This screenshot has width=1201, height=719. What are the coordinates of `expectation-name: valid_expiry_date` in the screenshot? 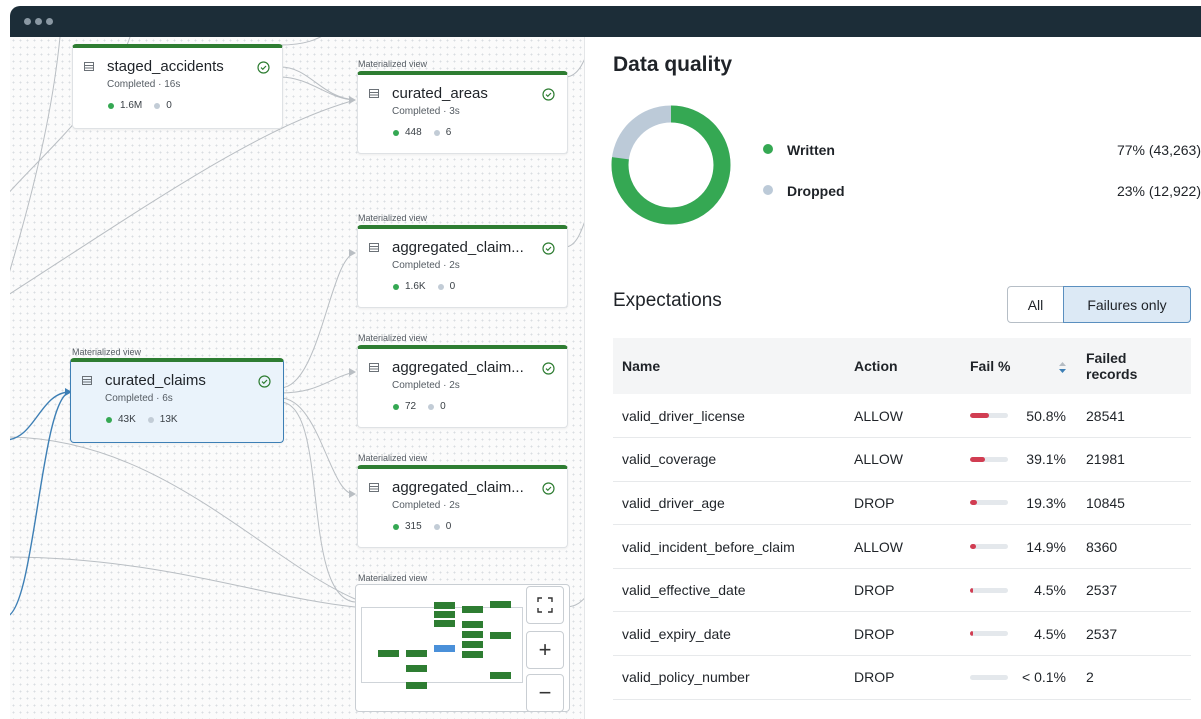 It's located at (729, 634).